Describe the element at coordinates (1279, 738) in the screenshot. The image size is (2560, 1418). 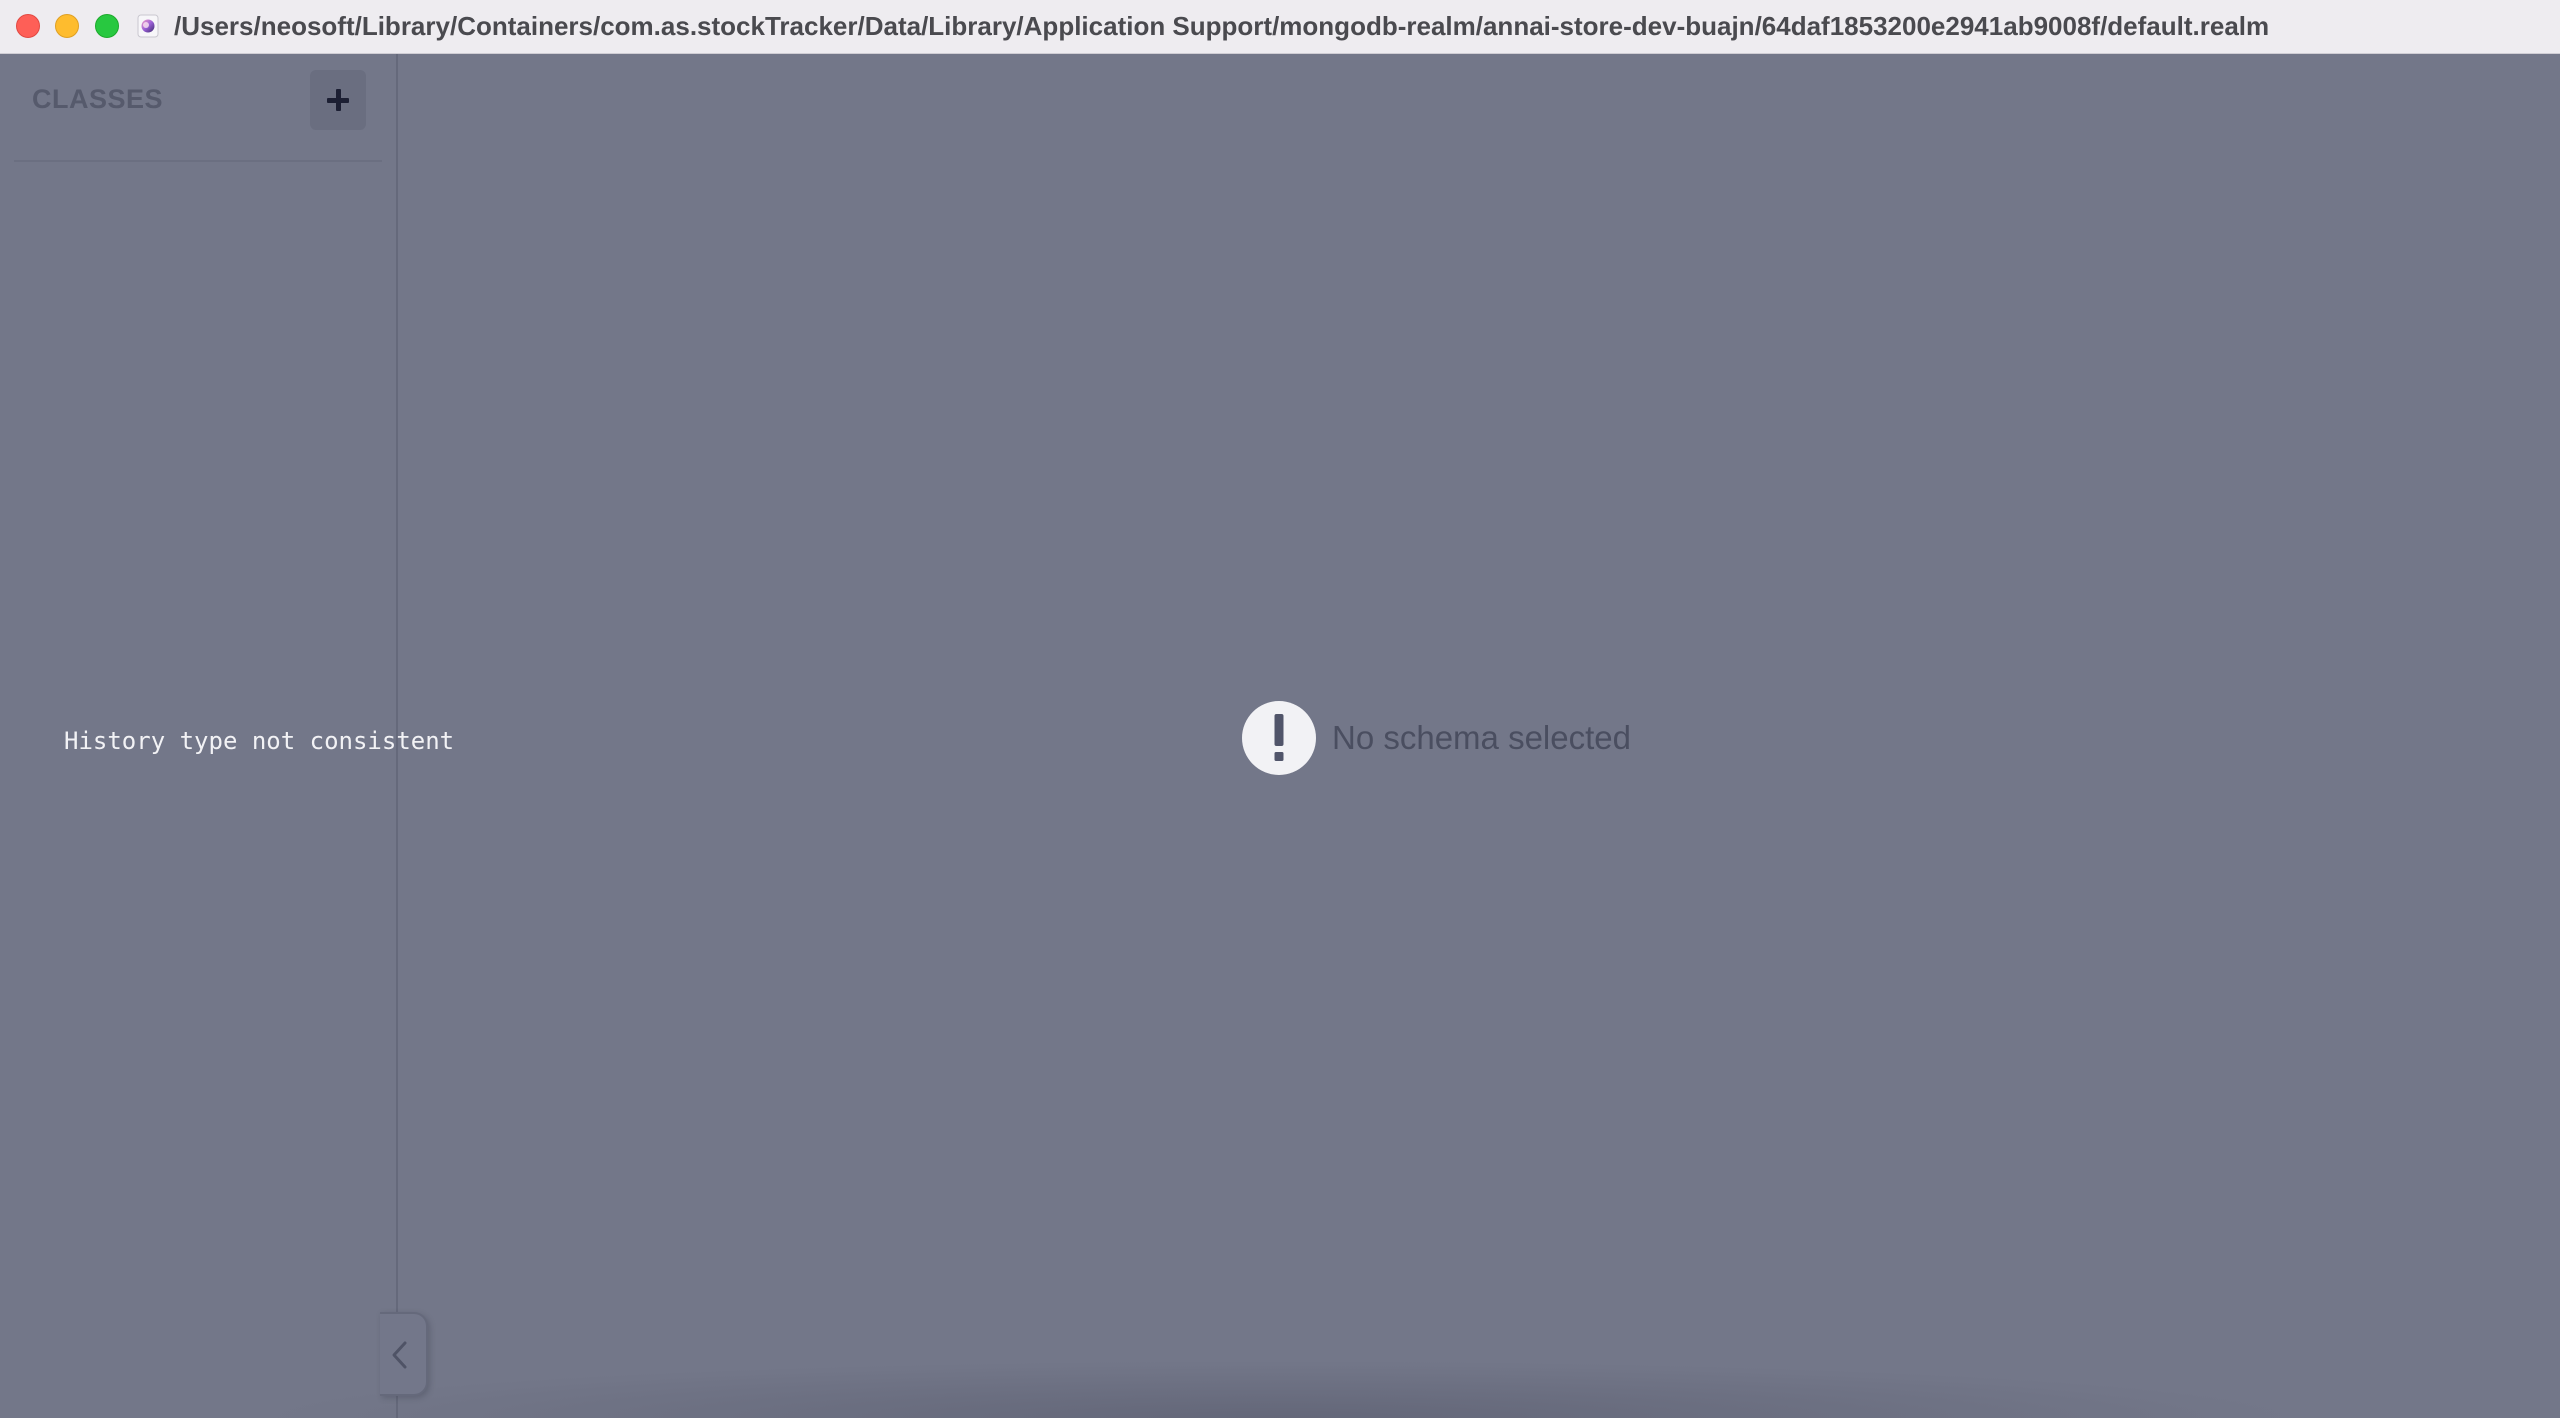
I see `exclamation-icon` at that location.